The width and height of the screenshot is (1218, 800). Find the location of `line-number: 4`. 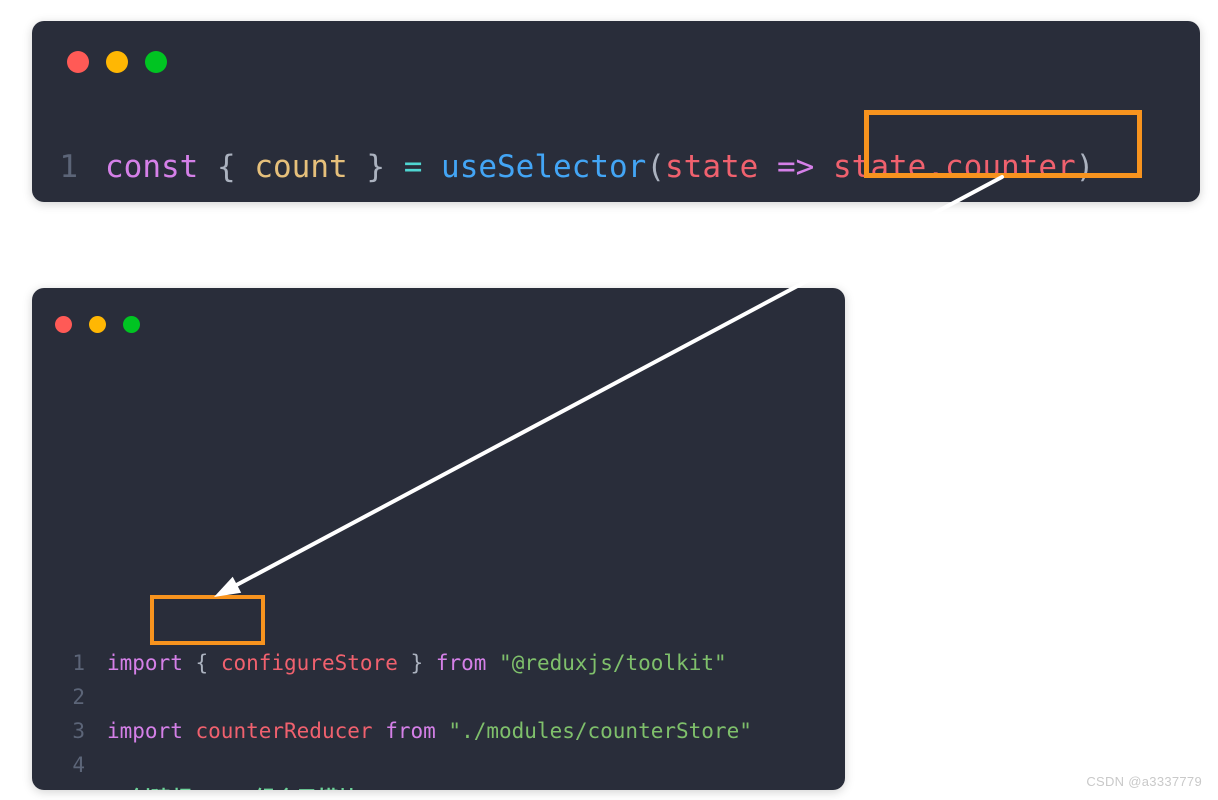

line-number: 4 is located at coordinates (78, 765).